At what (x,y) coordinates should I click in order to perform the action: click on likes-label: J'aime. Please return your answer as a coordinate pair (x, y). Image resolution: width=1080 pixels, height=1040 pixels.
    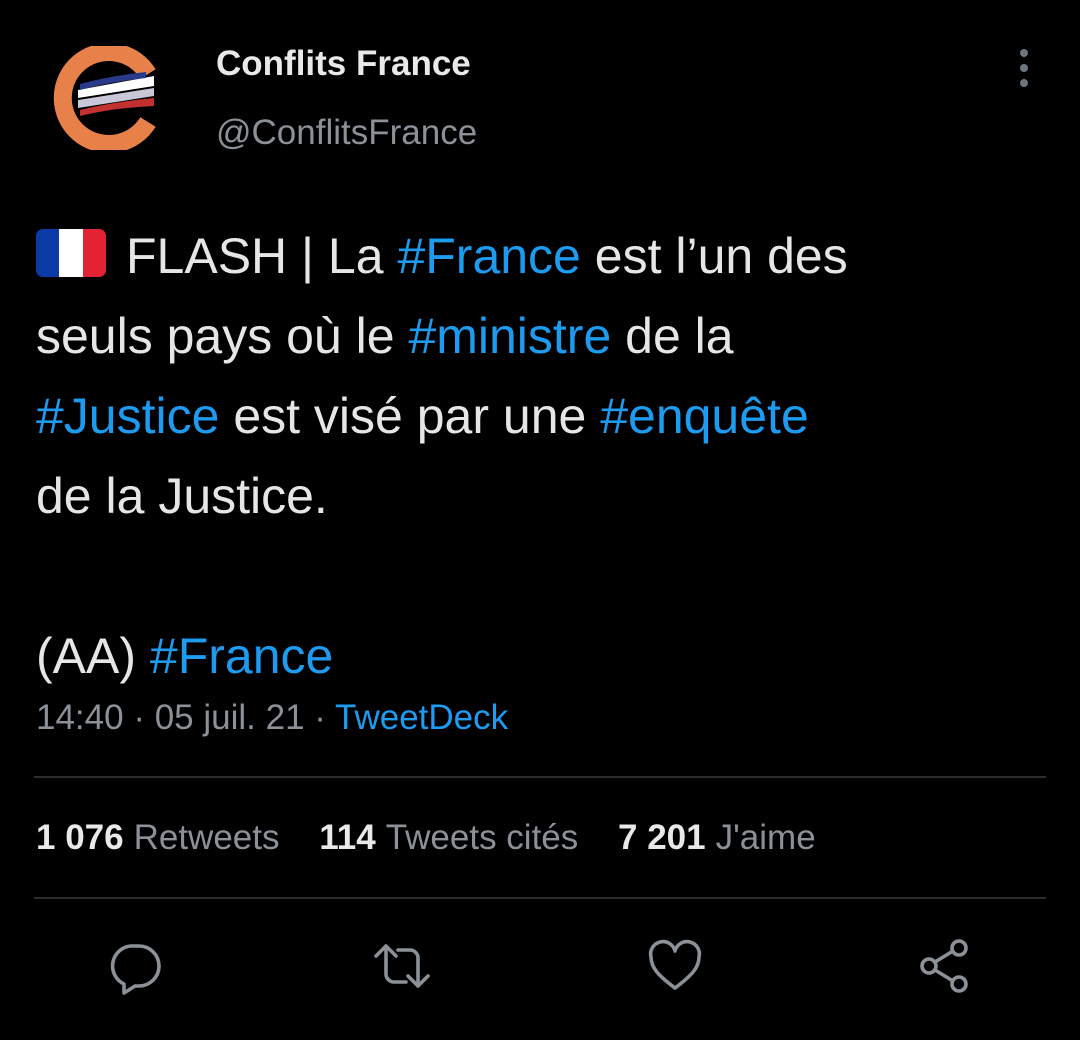
    Looking at the image, I should click on (765, 837).